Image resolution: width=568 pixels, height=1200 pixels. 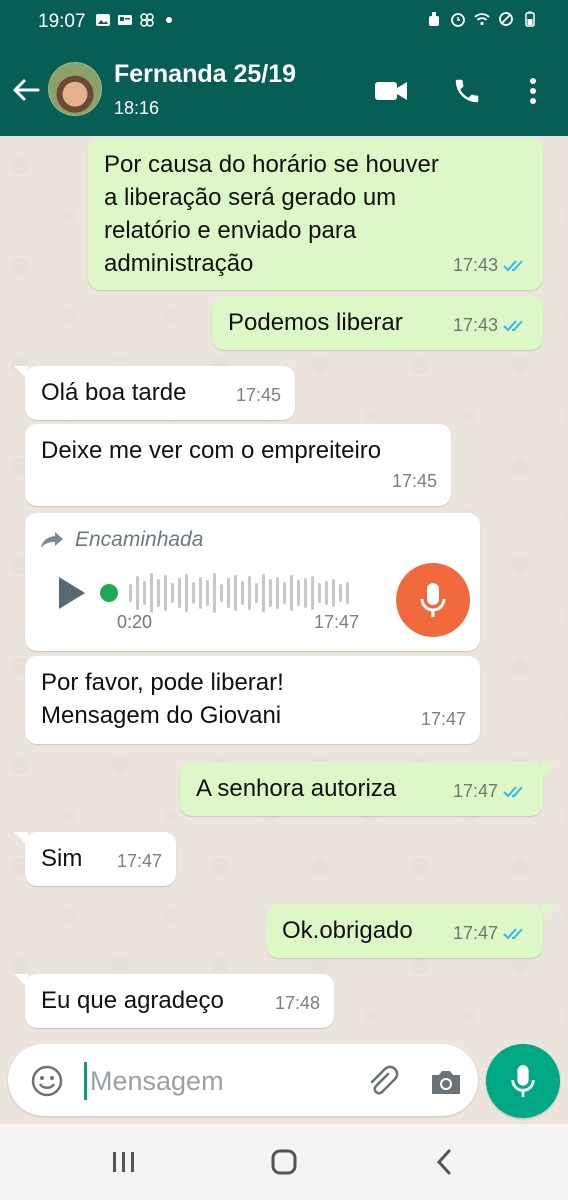 I want to click on video-call-icon, so click(x=391, y=91).